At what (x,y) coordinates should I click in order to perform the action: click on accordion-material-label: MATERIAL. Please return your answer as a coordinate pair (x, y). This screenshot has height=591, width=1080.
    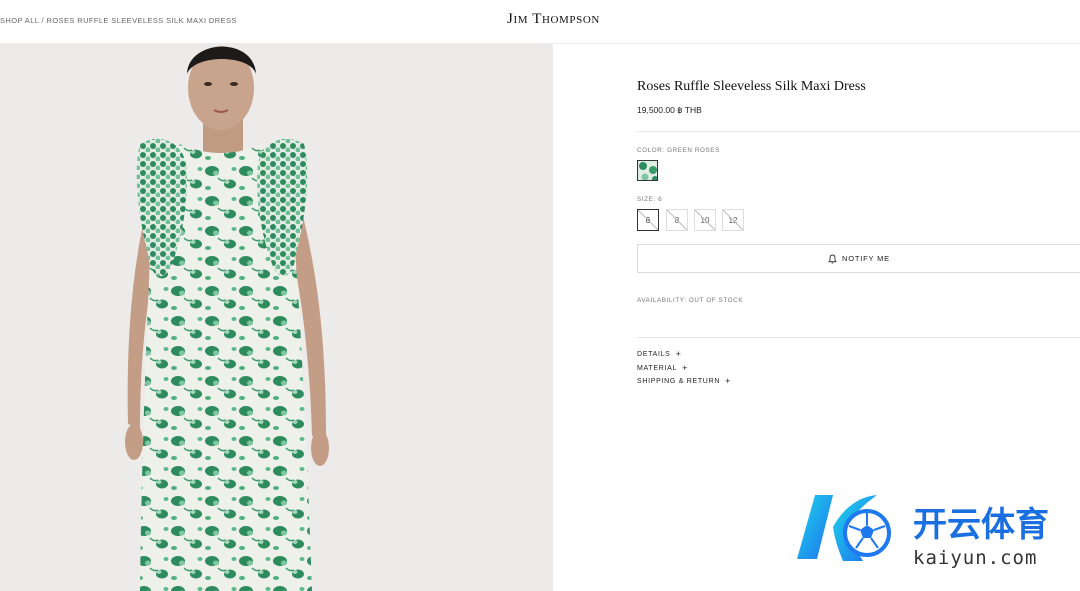
    Looking at the image, I should click on (657, 368).